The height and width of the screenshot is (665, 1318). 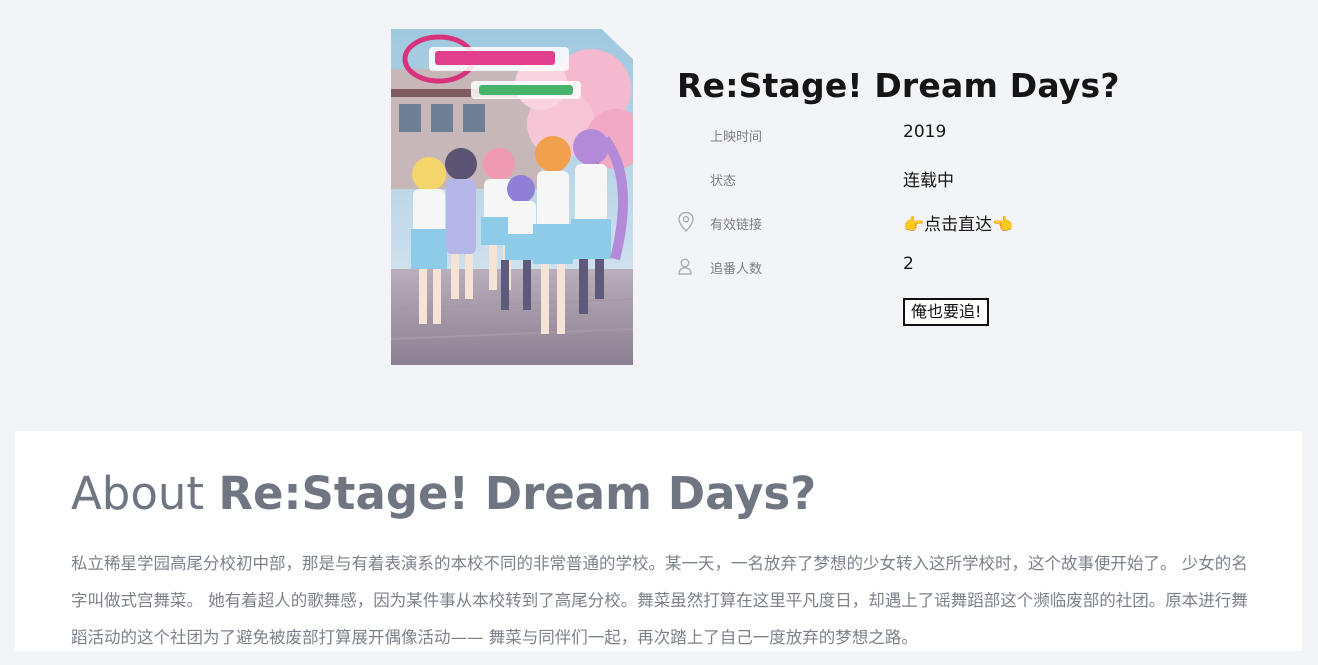 What do you see at coordinates (512, 197) in the screenshot?
I see `anime-poster-image` at bounding box center [512, 197].